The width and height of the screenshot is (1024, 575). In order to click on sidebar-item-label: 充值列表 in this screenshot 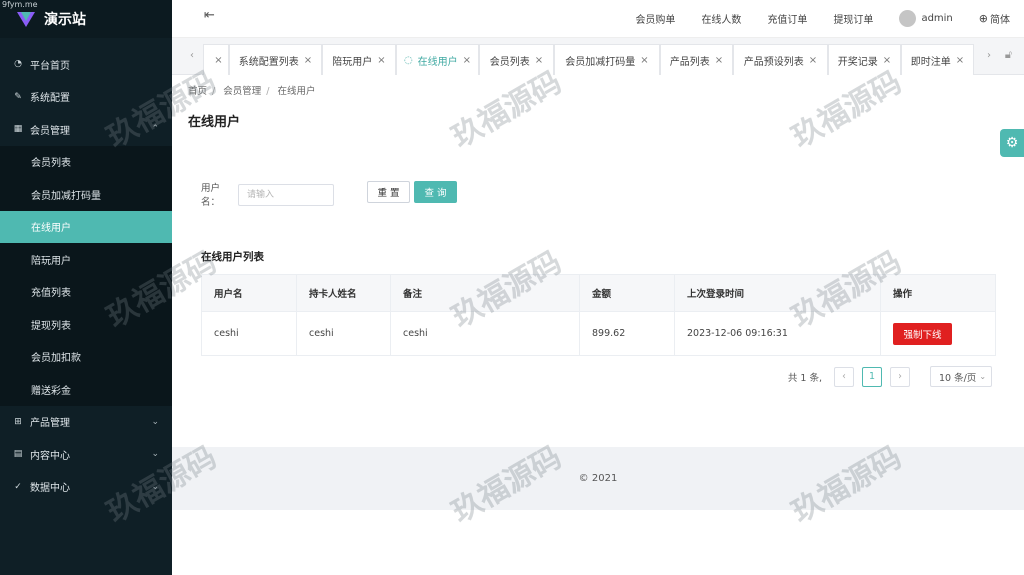, I will do `click(51, 294)`.